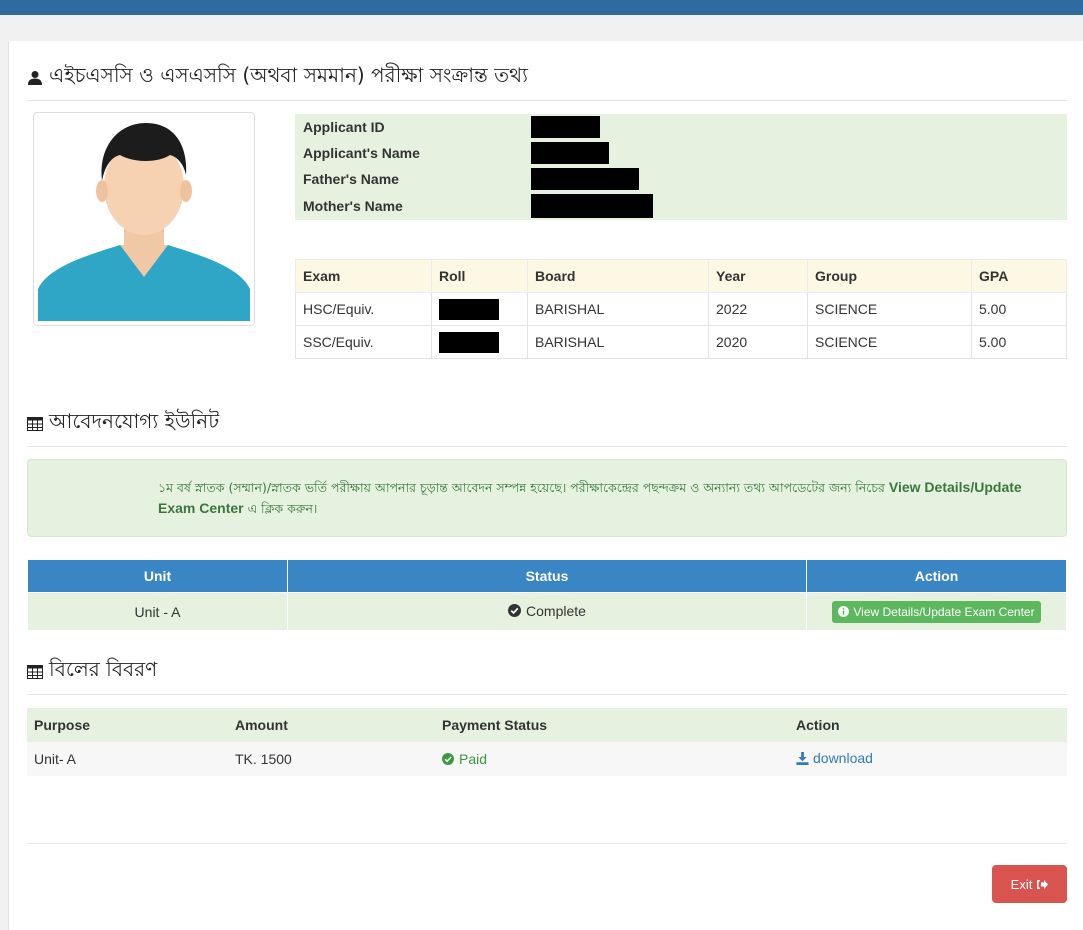  I want to click on view-details-update-exam-center-button: View Details/Update Exam Center, so click(936, 611).